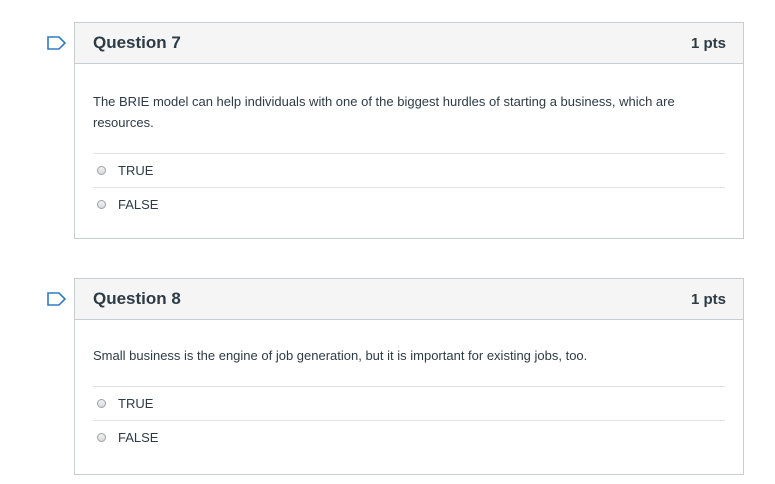 The width and height of the screenshot is (775, 484). Describe the element at coordinates (409, 43) in the screenshot. I see `question-header: Question 7 1 pts` at that location.